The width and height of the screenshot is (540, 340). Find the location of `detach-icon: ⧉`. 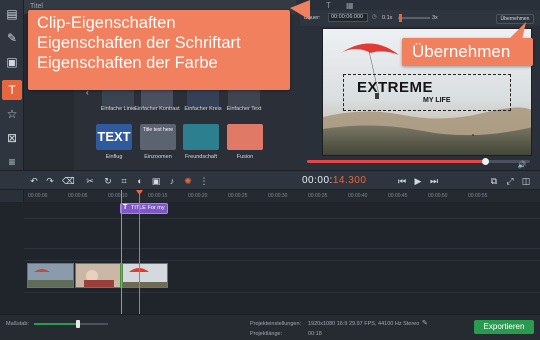

detach-icon: ⧉ is located at coordinates (494, 181).